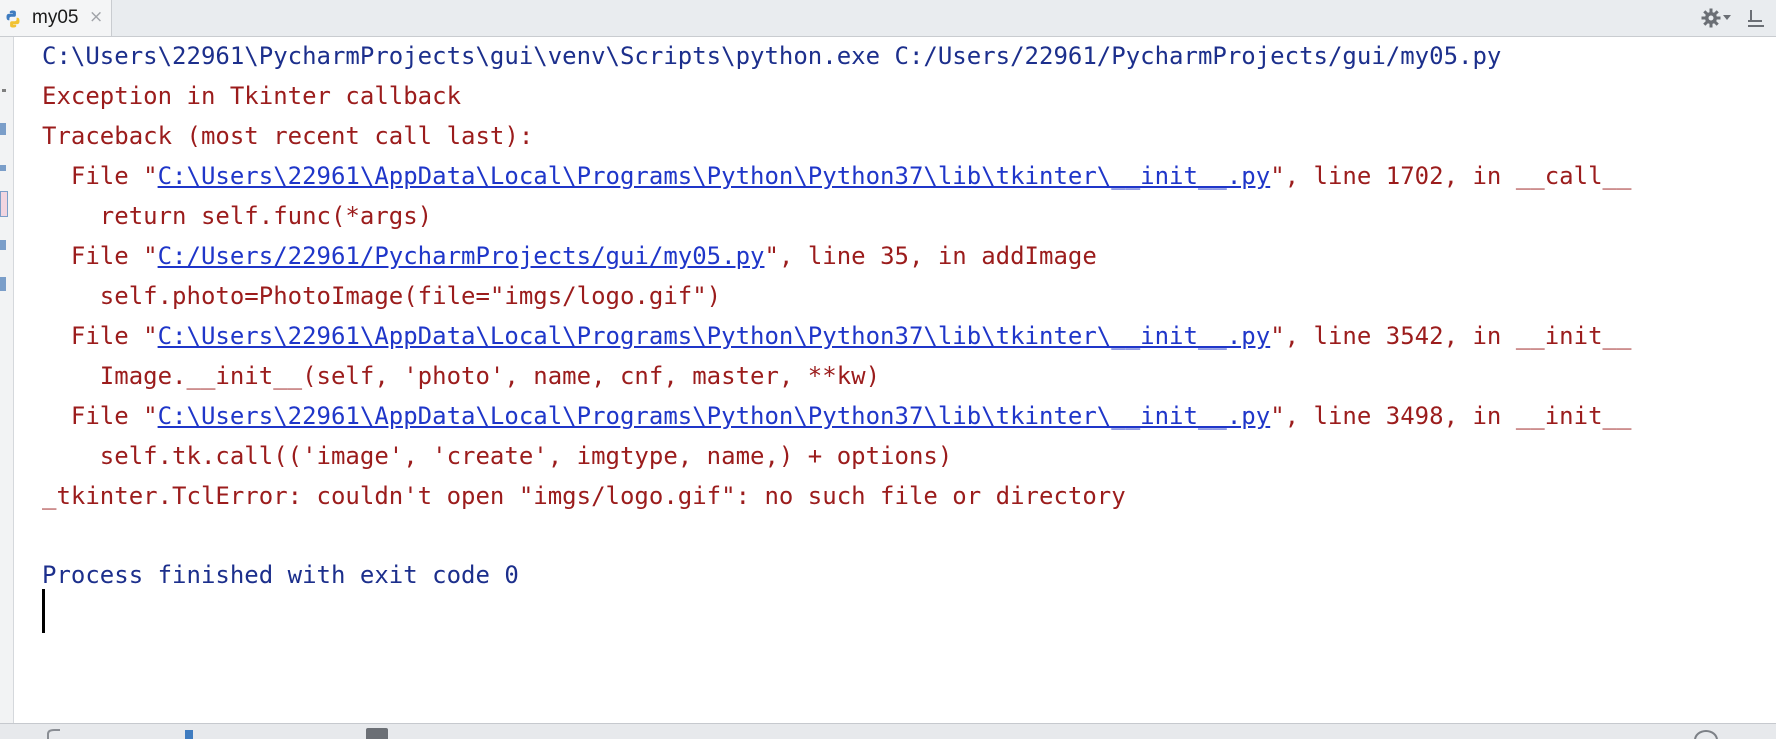  Describe the element at coordinates (1727, 17) in the screenshot. I see `chevron-down-icon` at that location.